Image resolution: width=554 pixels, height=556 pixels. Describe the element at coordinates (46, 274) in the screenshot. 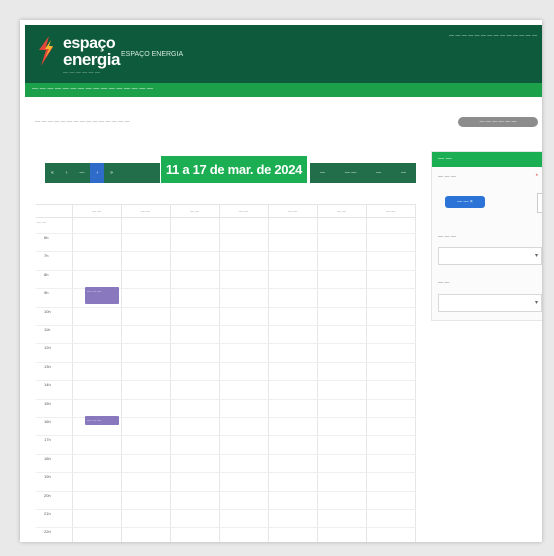

I see `time-label: 8h` at that location.